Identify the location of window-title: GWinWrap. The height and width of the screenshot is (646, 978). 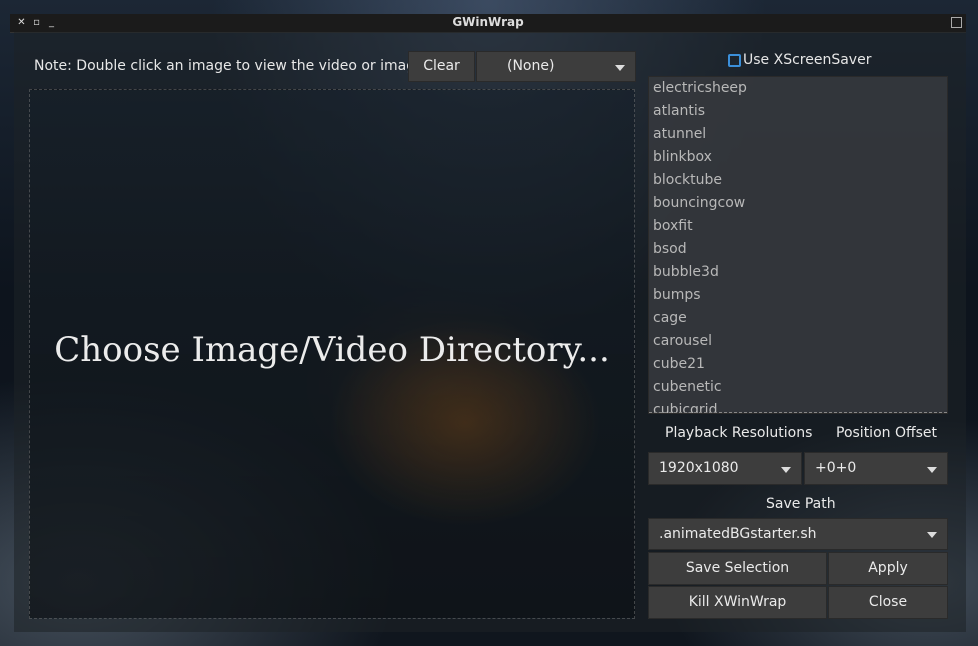
(488, 22).